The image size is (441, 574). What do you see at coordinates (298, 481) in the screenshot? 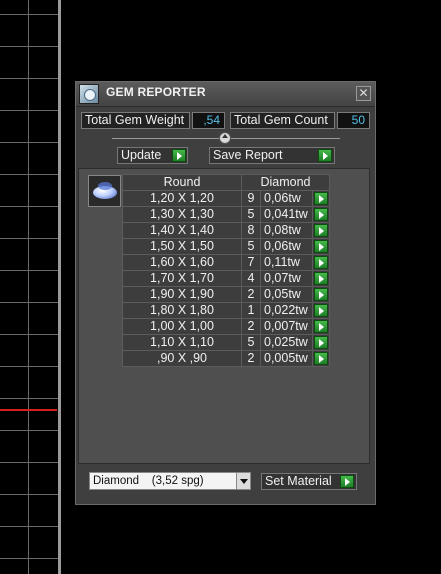
I see `set-material-button-label: Set Material` at bounding box center [298, 481].